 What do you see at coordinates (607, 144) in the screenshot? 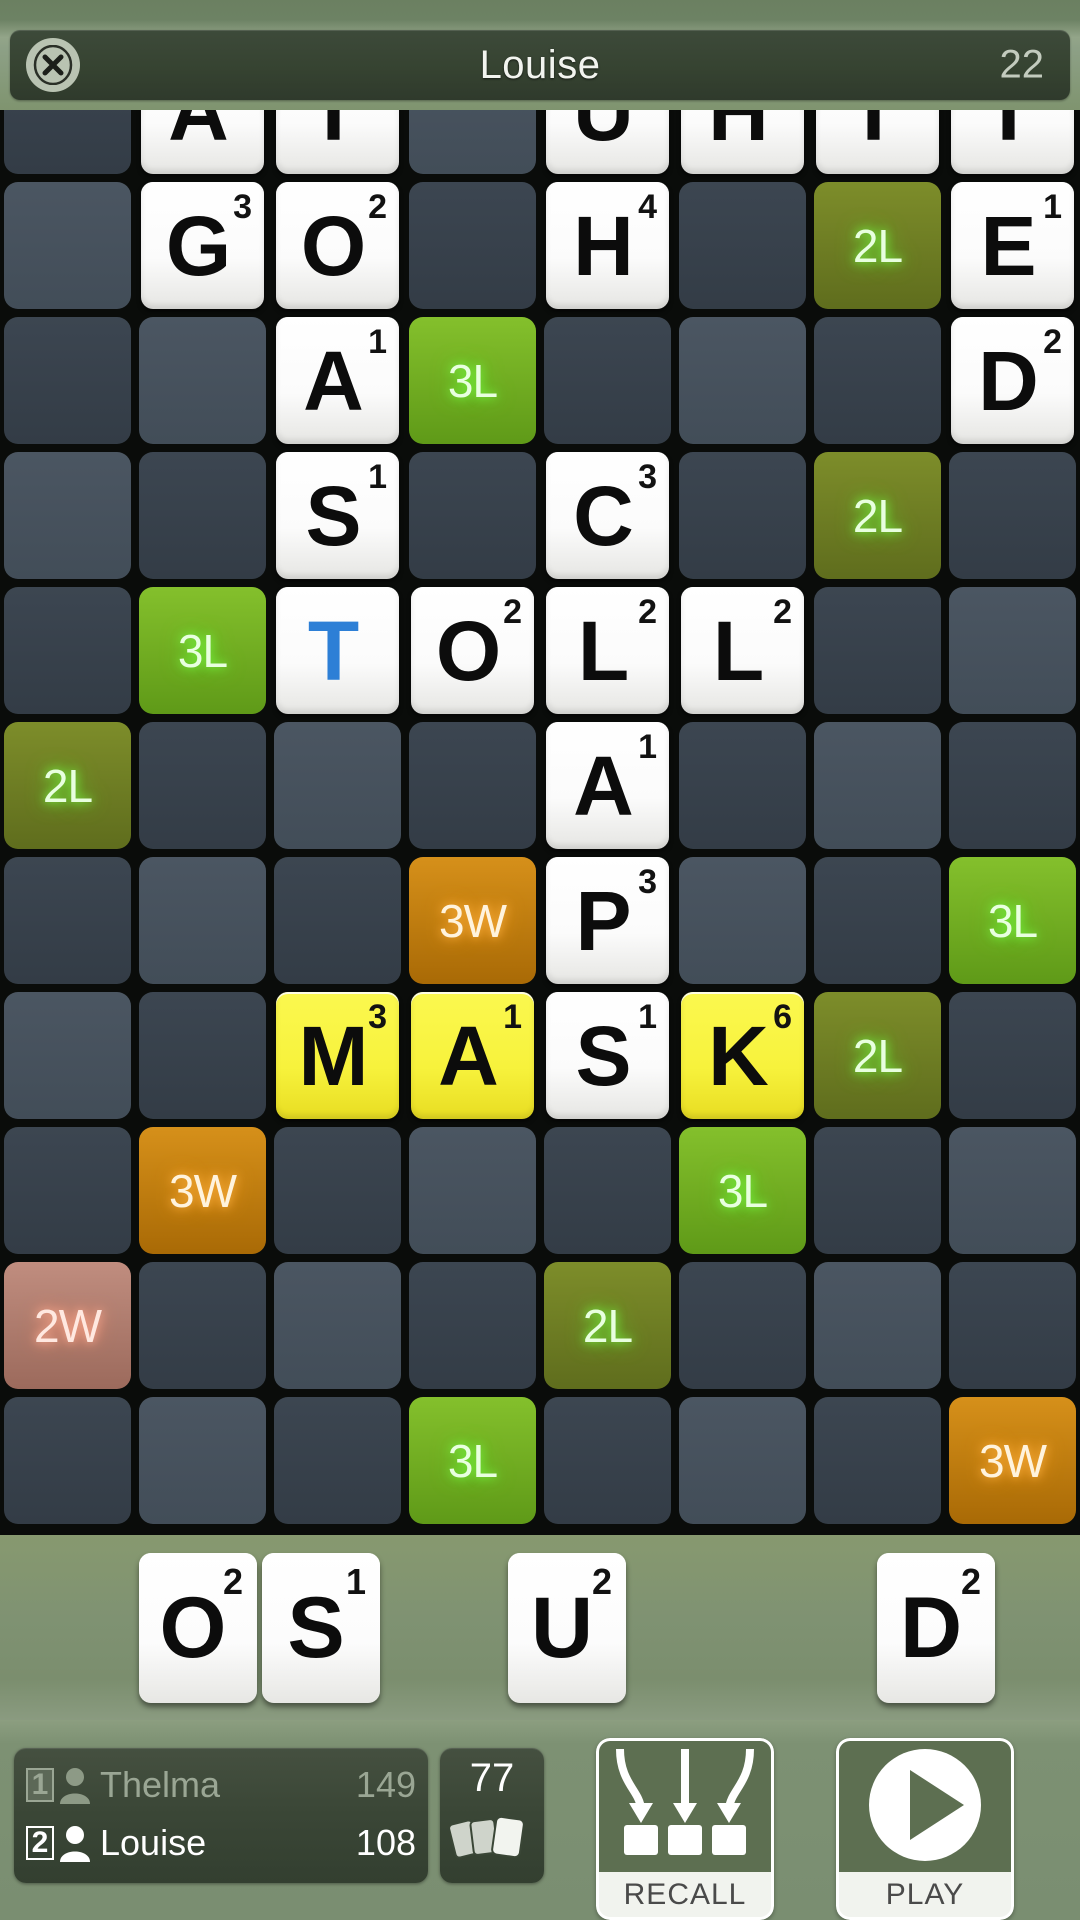
I see `board-tile: U` at bounding box center [607, 144].